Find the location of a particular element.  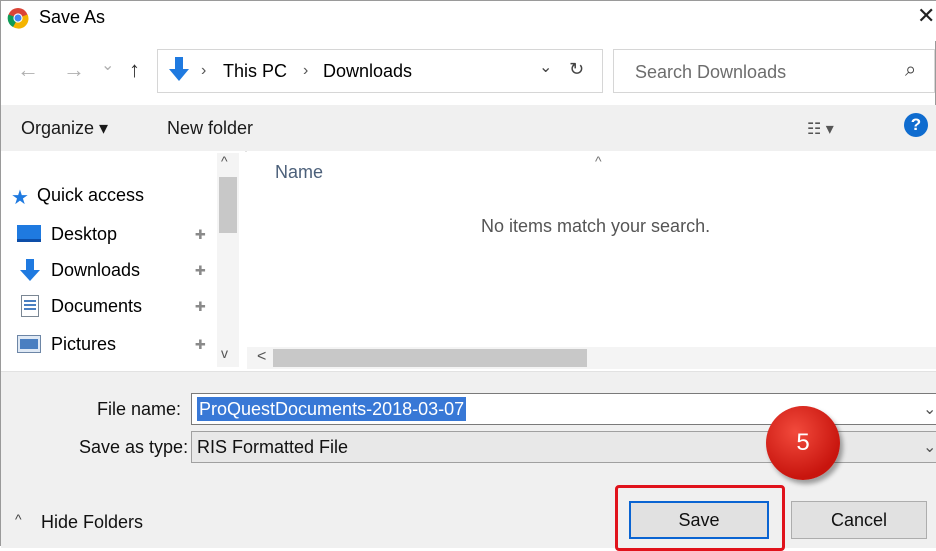

new-folder-button: New folder is located at coordinates (210, 128).